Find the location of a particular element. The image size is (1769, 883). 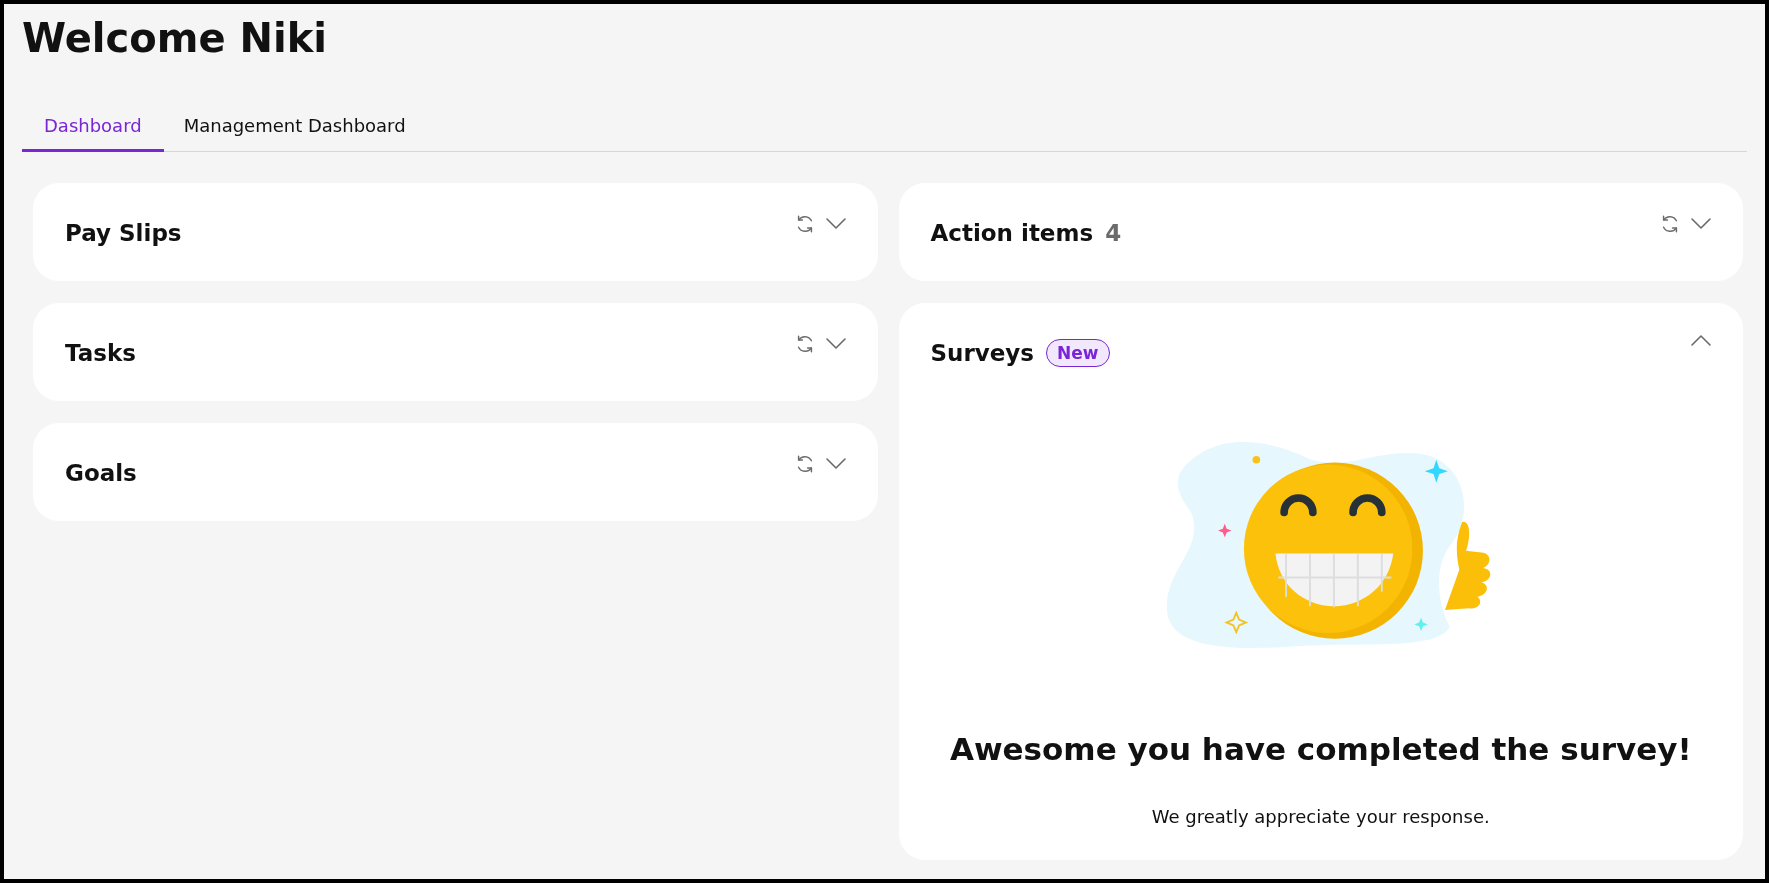

card-title: Goals is located at coordinates (101, 473).